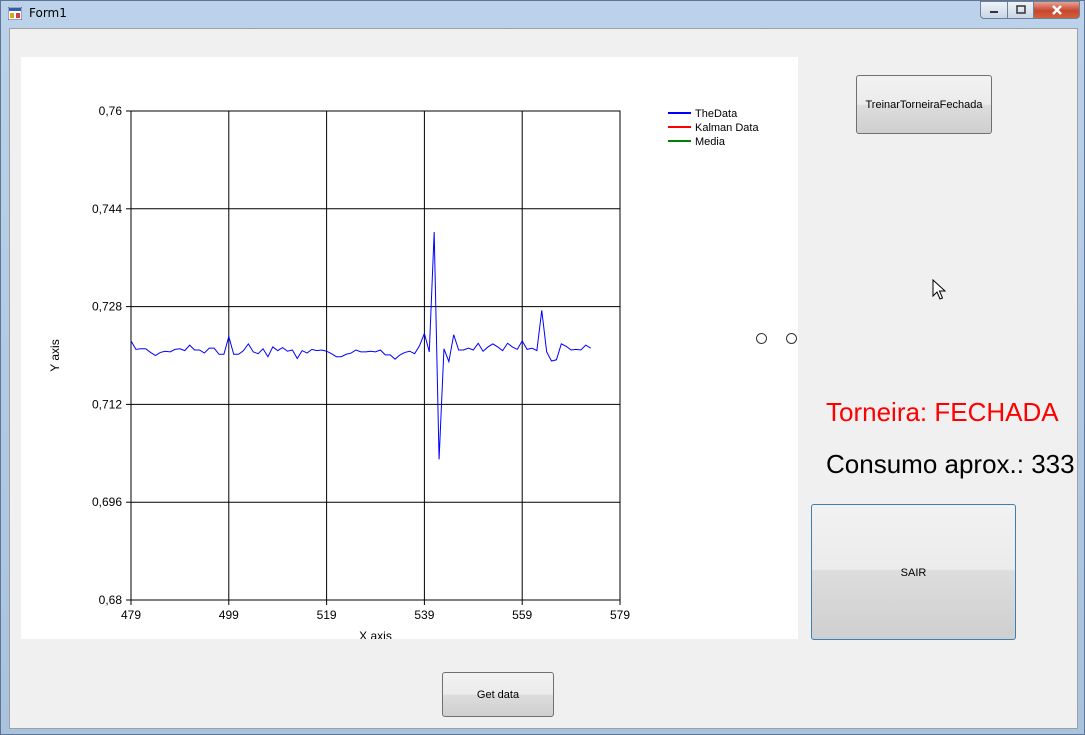 The image size is (1085, 735). I want to click on minimize-button, so click(994, 10).